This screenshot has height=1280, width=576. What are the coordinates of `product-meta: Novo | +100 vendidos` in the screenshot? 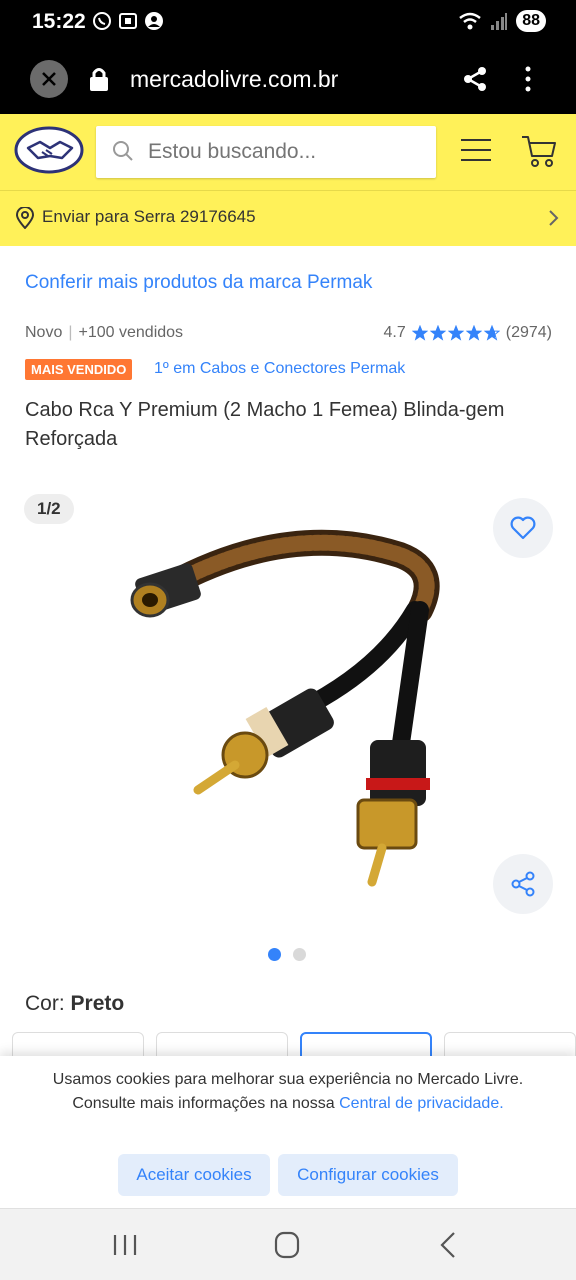 It's located at (104, 333).